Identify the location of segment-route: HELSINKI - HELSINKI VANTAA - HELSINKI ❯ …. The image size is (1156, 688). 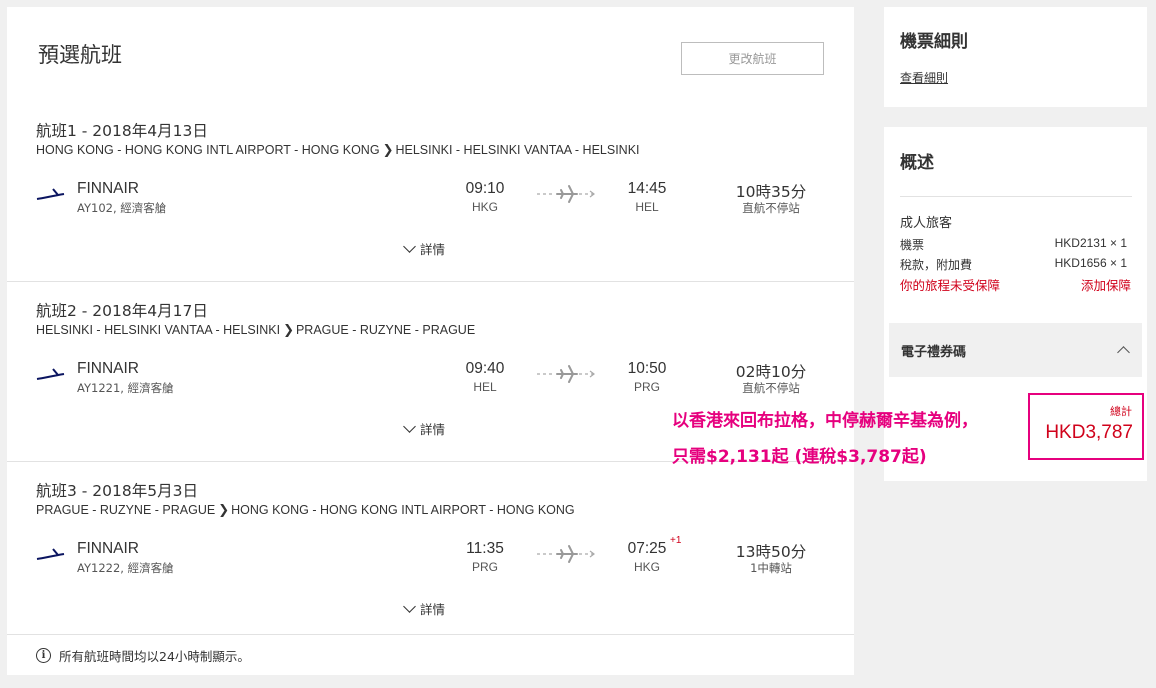
(255, 330).